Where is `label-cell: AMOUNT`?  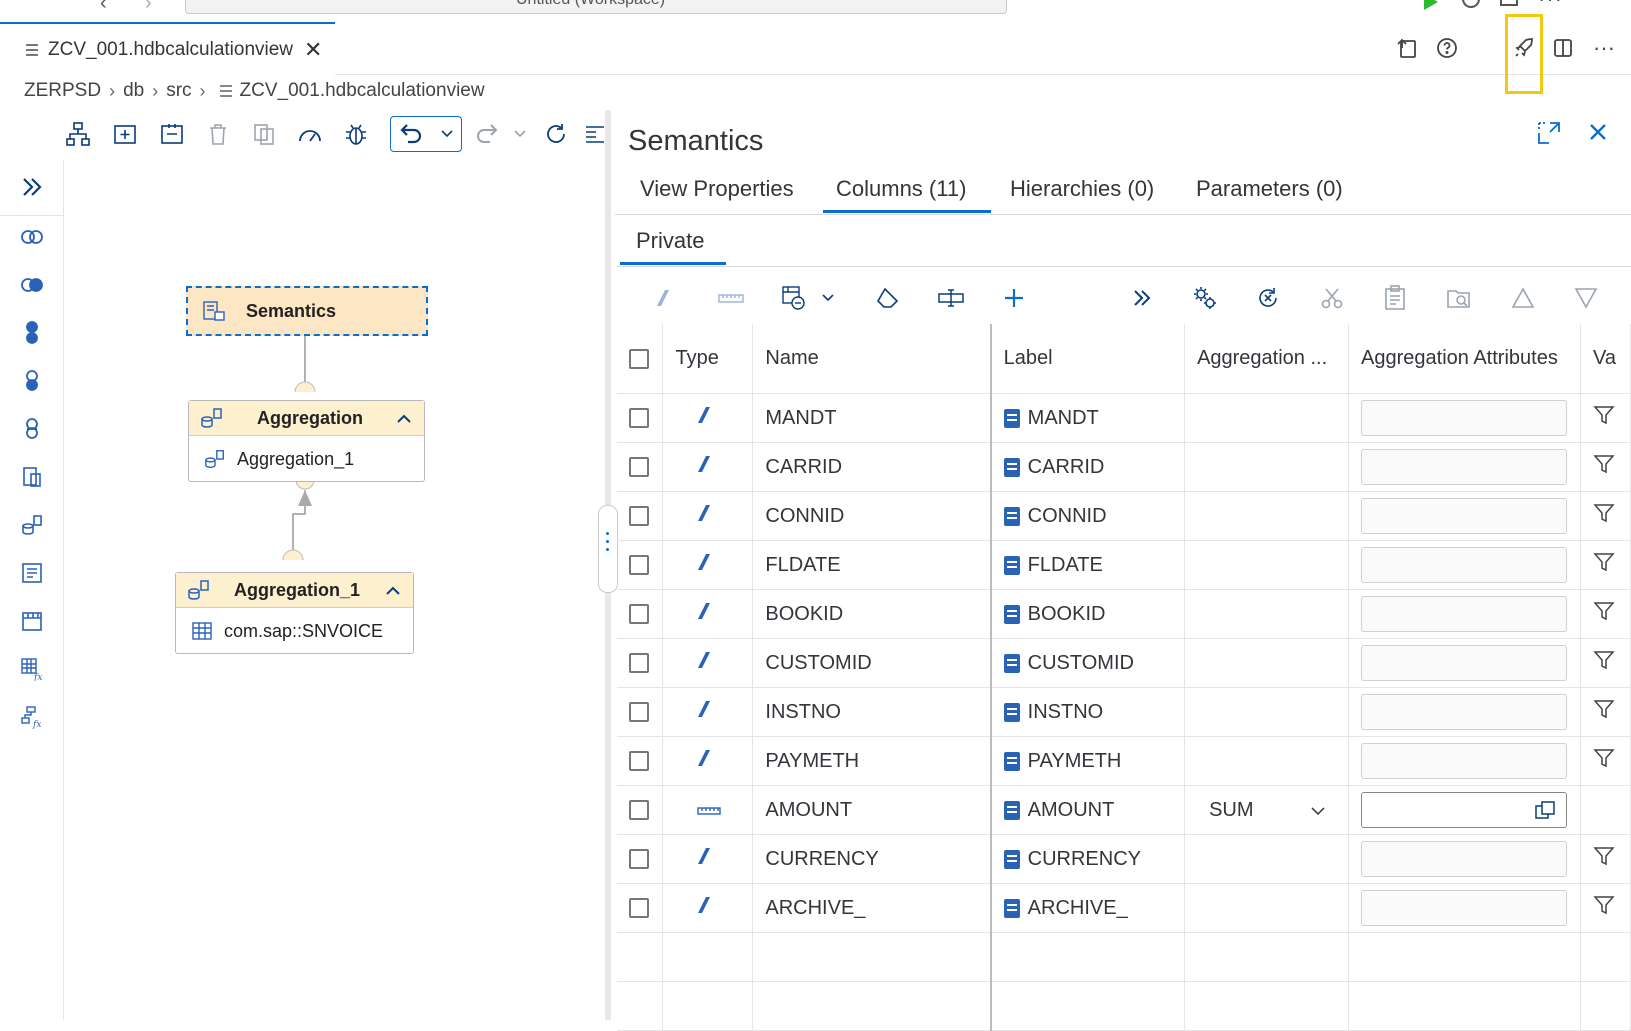
label-cell: AMOUNT is located at coordinates (1088, 810).